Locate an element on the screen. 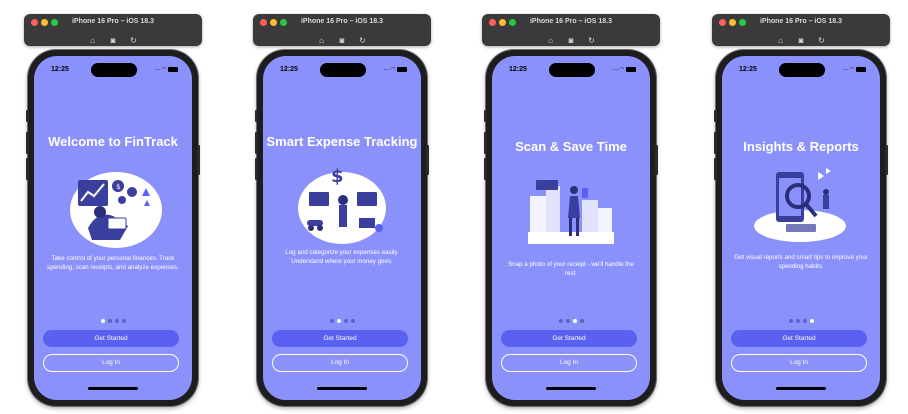  onboarding-title: Welcome to FinTrack is located at coordinates (113, 141).